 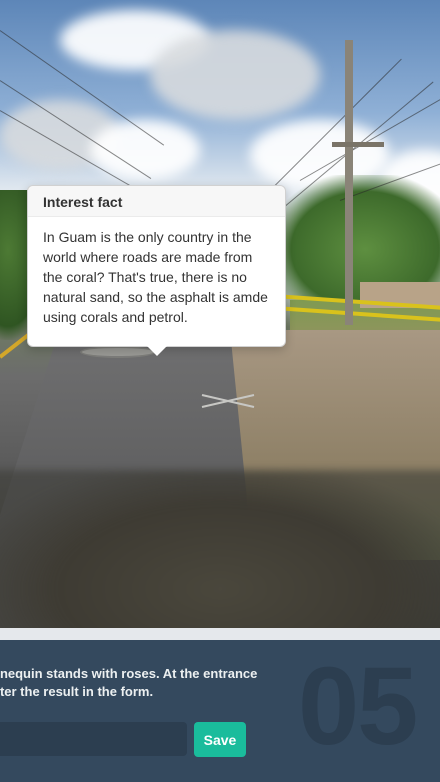 What do you see at coordinates (220, 739) in the screenshot?
I see `save-button: Save` at bounding box center [220, 739].